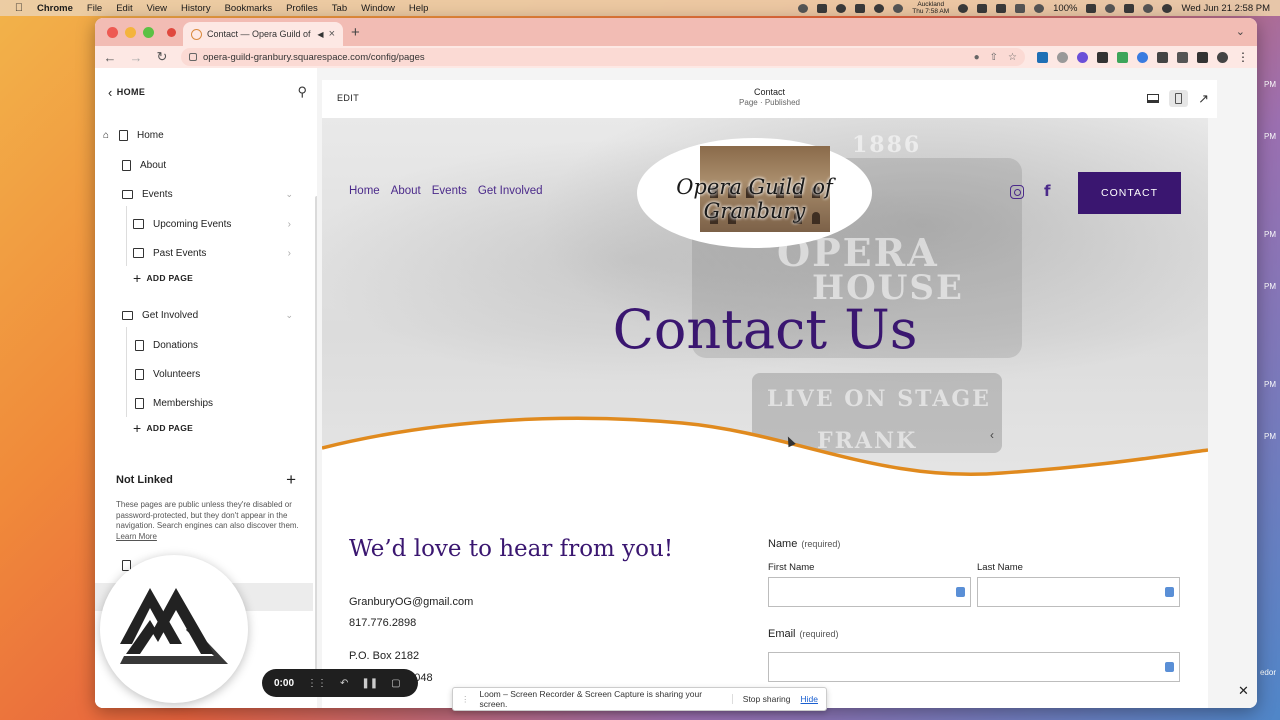 This screenshot has width=1280, height=720. Describe the element at coordinates (1110, 8) in the screenshot. I see `wifi-icon` at that location.